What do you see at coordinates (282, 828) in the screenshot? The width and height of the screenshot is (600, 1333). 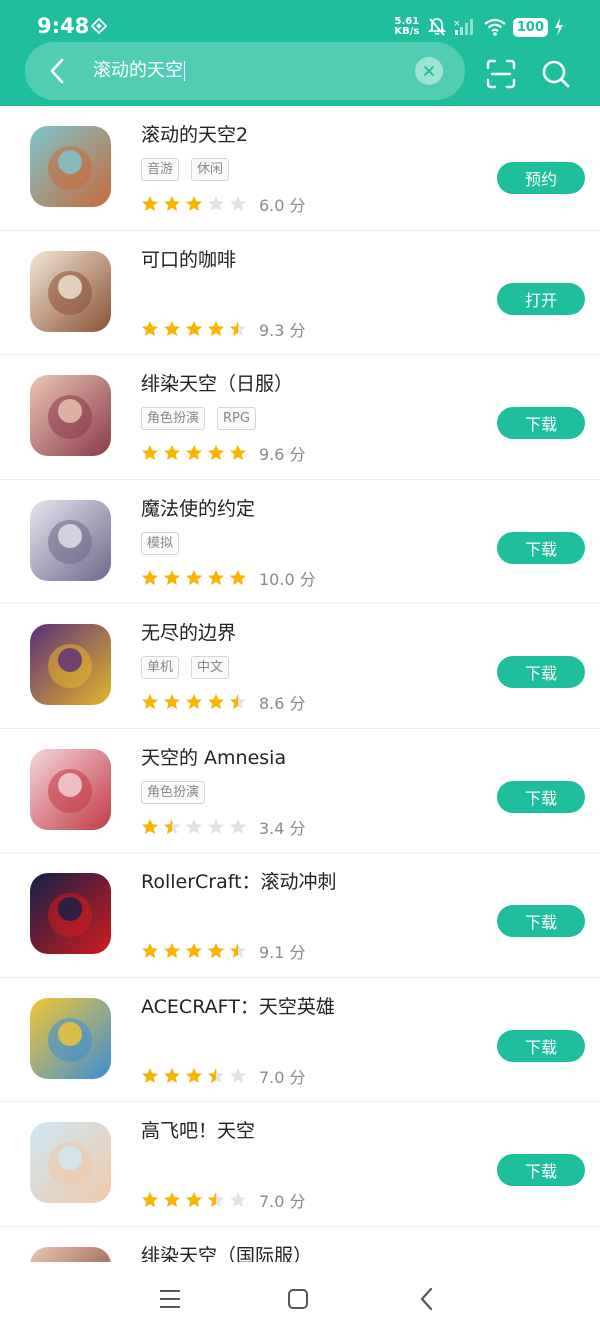 I see `app-score: 3.4 分` at bounding box center [282, 828].